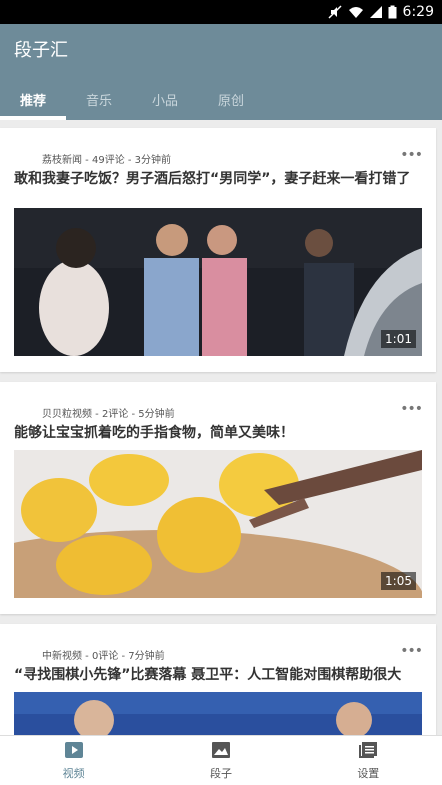 The width and height of the screenshot is (442, 785). Describe the element at coordinates (418, 12) in the screenshot. I see `status-time: 6:29` at that location.